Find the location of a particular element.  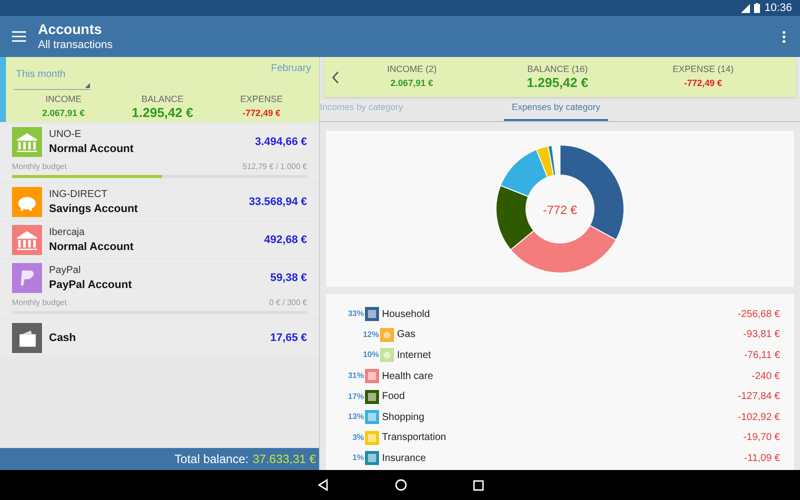

app-subtitle: All transactions is located at coordinates (75, 45).